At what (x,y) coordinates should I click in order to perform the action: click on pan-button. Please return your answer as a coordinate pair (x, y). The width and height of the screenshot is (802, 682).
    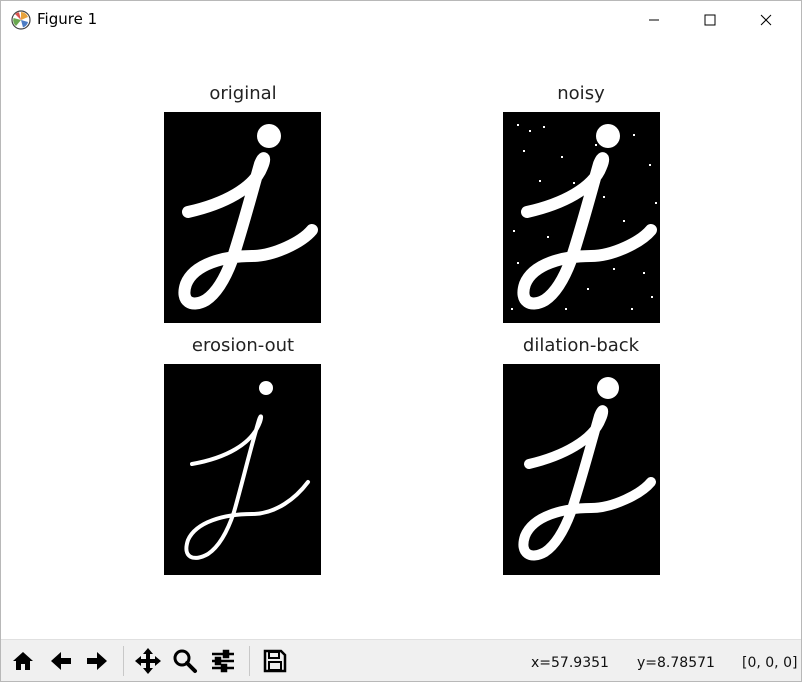
    Looking at the image, I should click on (148, 661).